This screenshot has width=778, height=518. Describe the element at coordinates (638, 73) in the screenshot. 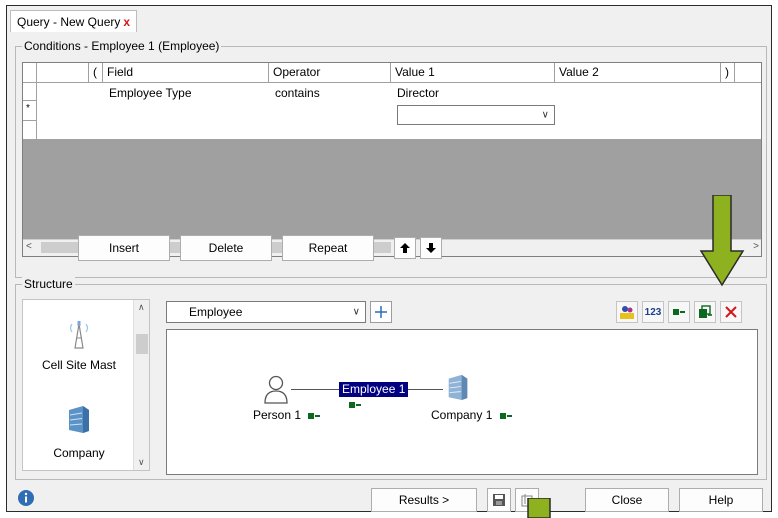

I see `col-value2: Value 2` at that location.